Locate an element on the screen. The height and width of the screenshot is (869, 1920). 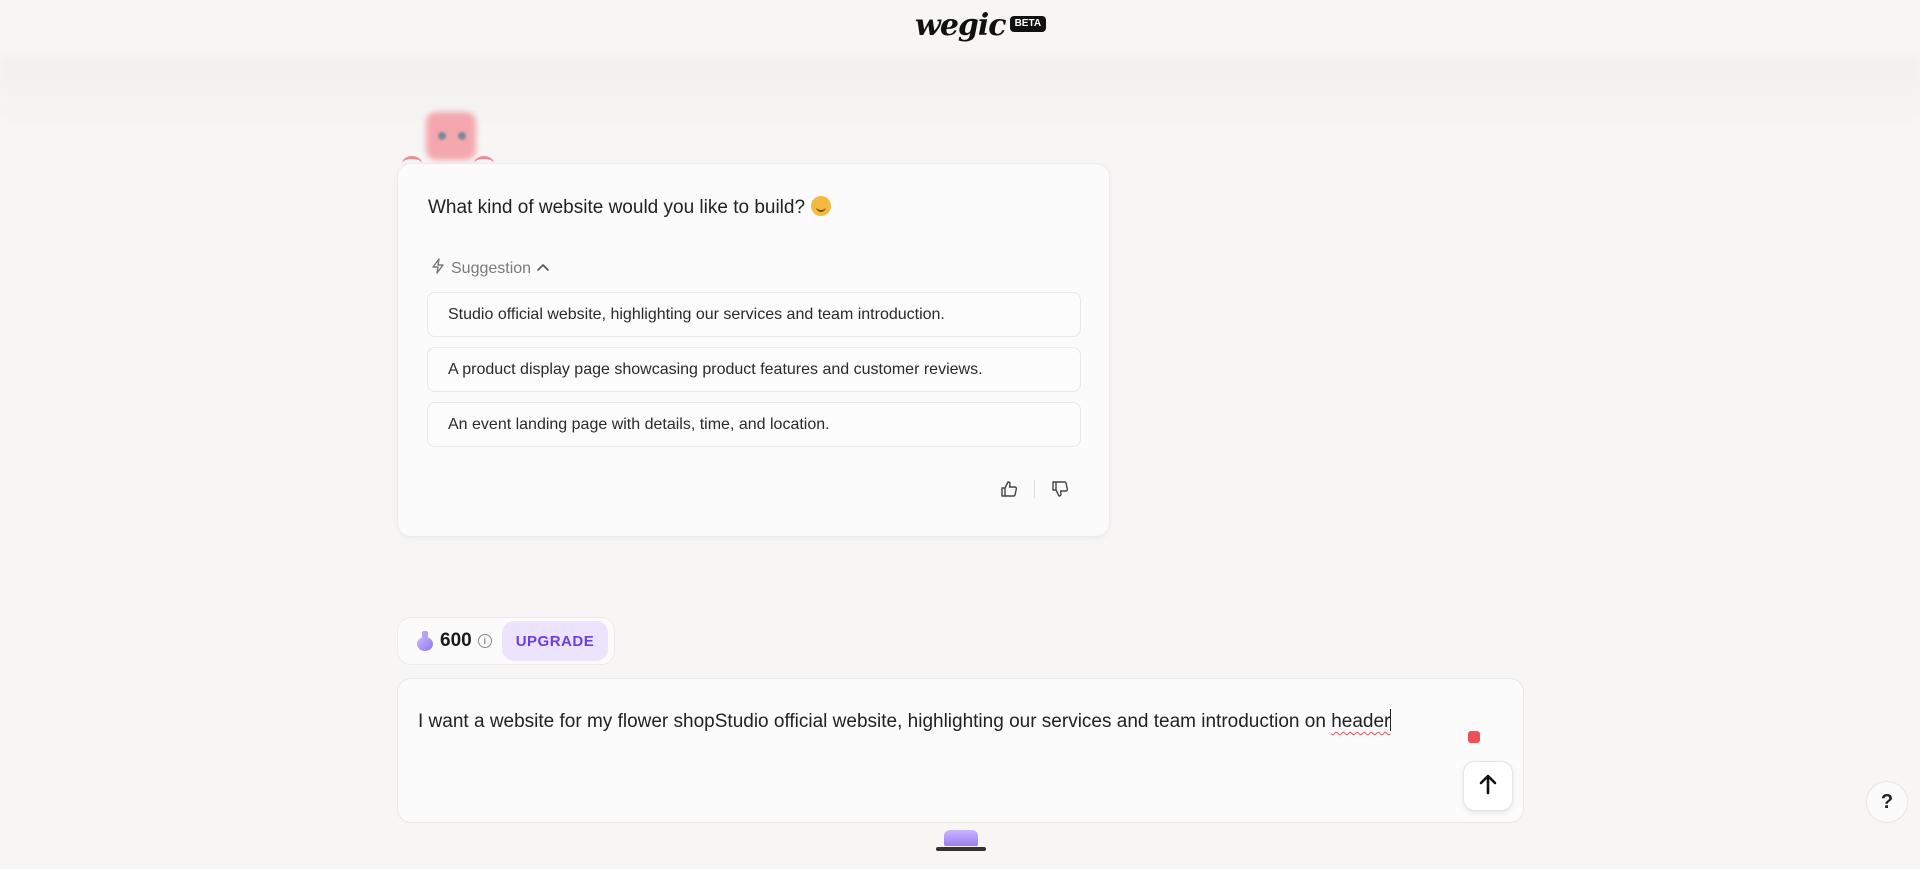
feedback-divider is located at coordinates (1034, 489).